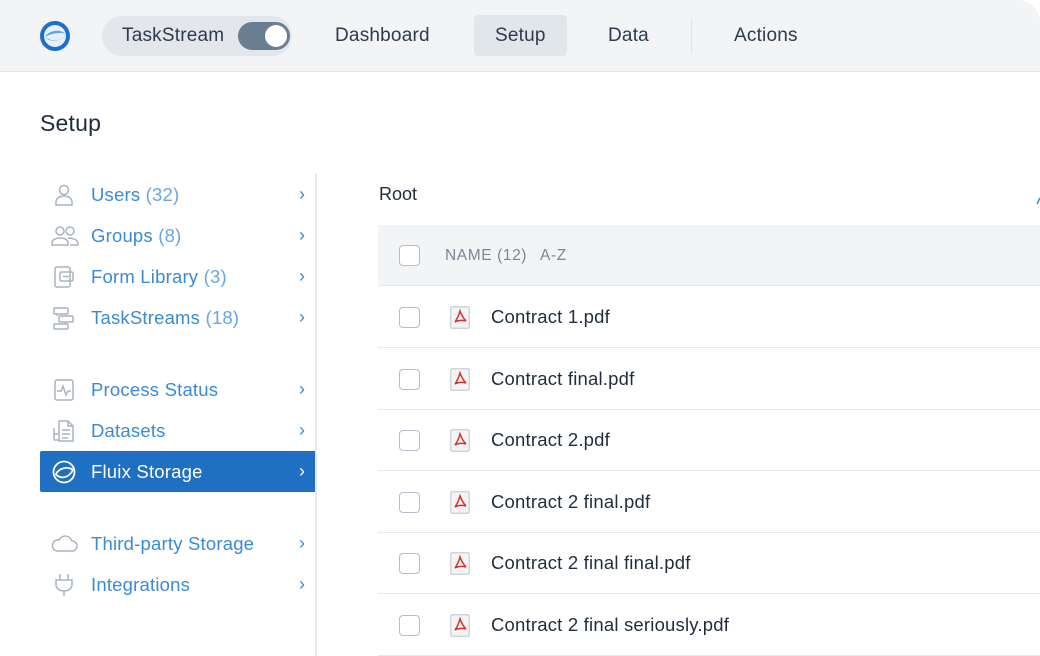 This screenshot has width=1040, height=656. I want to click on app-toggle, so click(264, 36).